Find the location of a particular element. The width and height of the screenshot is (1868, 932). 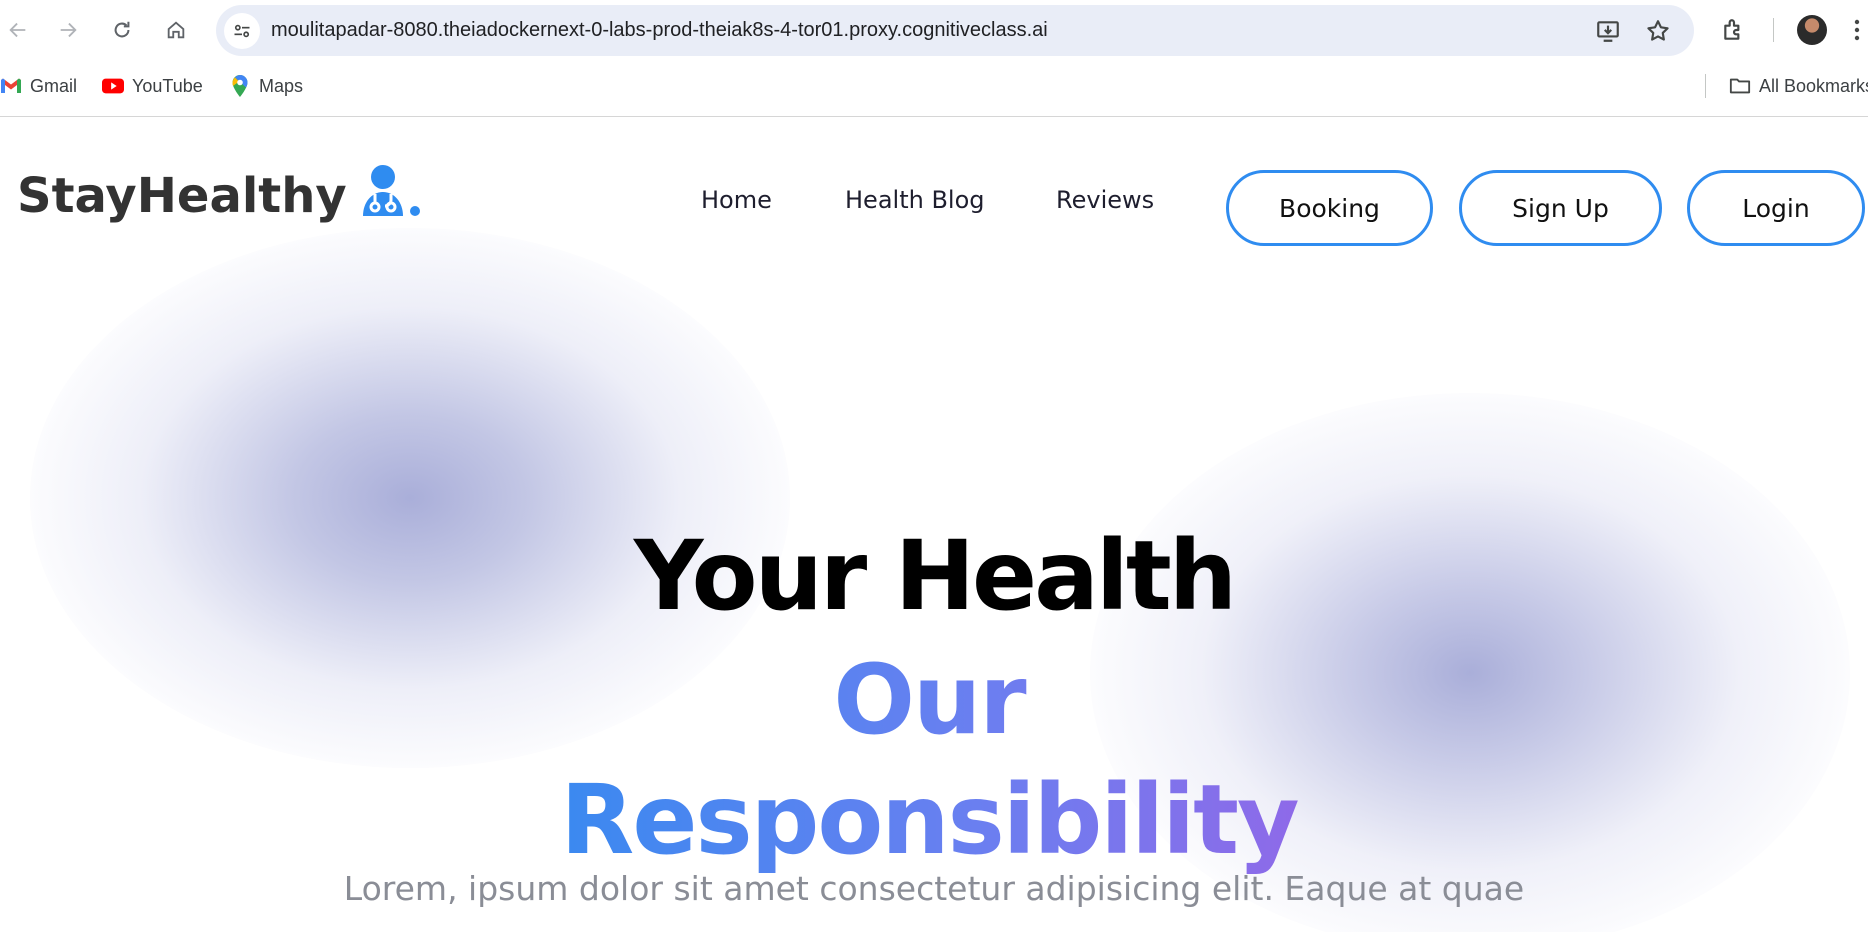

all-bookmarks-label: All Bookmarks is located at coordinates (1813, 85).